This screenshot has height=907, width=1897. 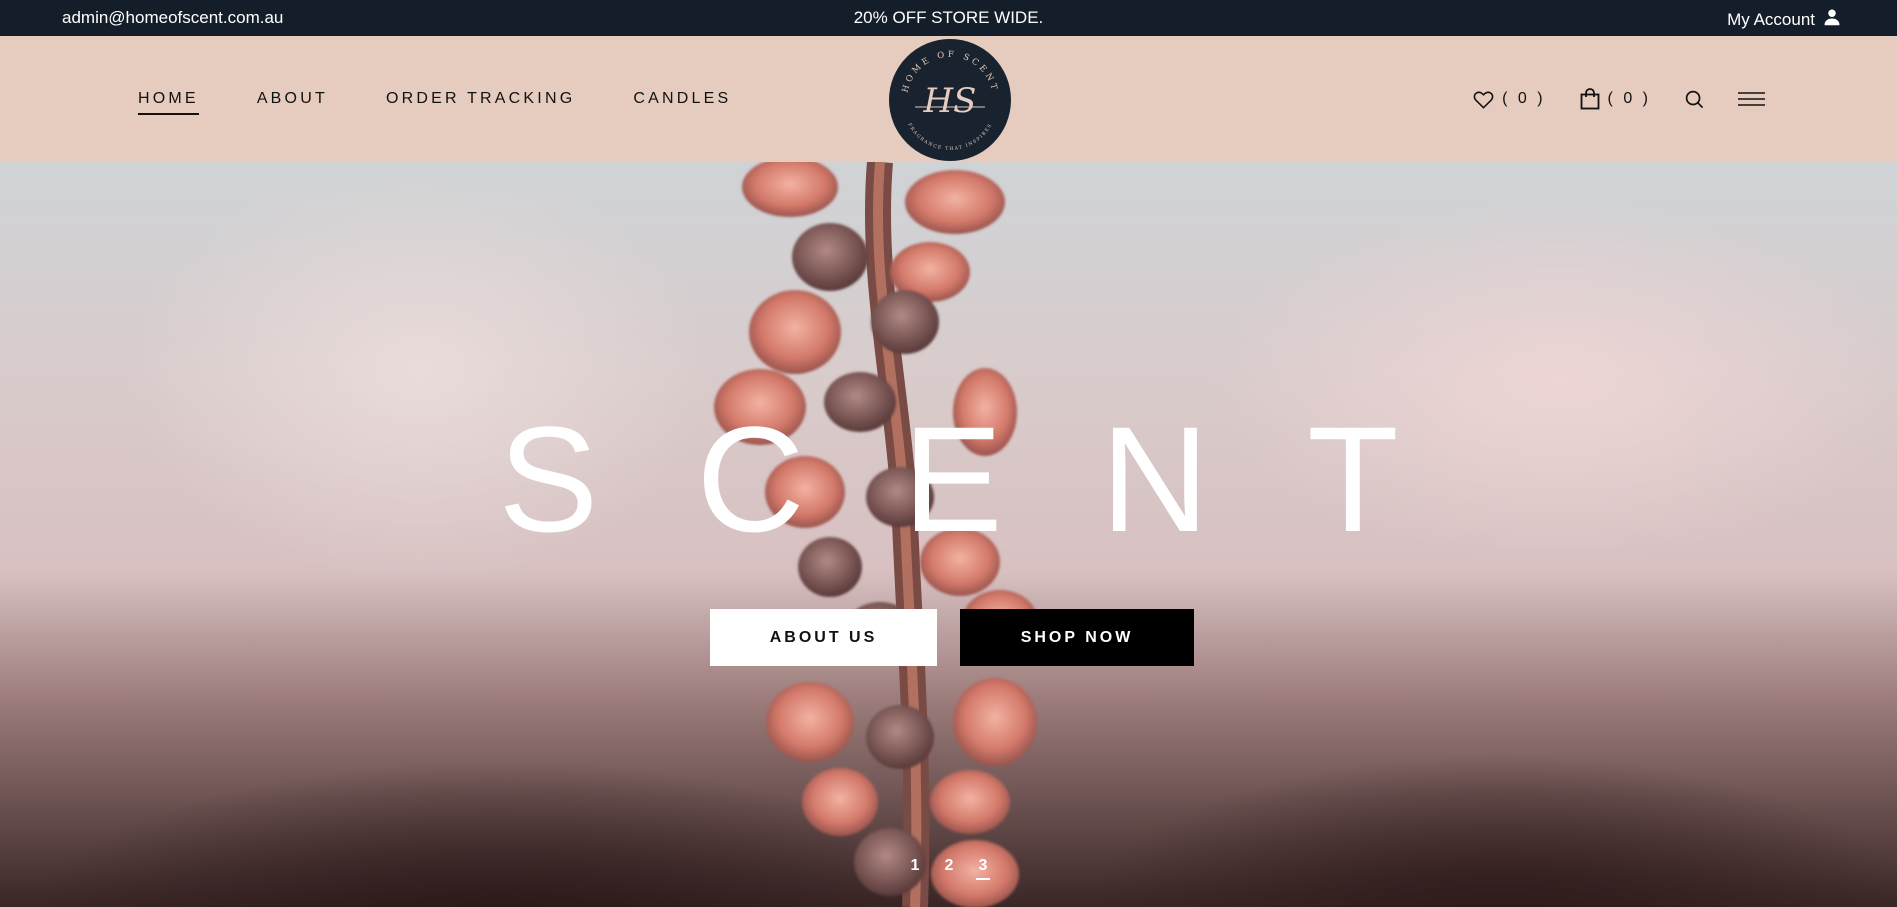 I want to click on slider-pagination: 1 2 3, so click(x=949, y=868).